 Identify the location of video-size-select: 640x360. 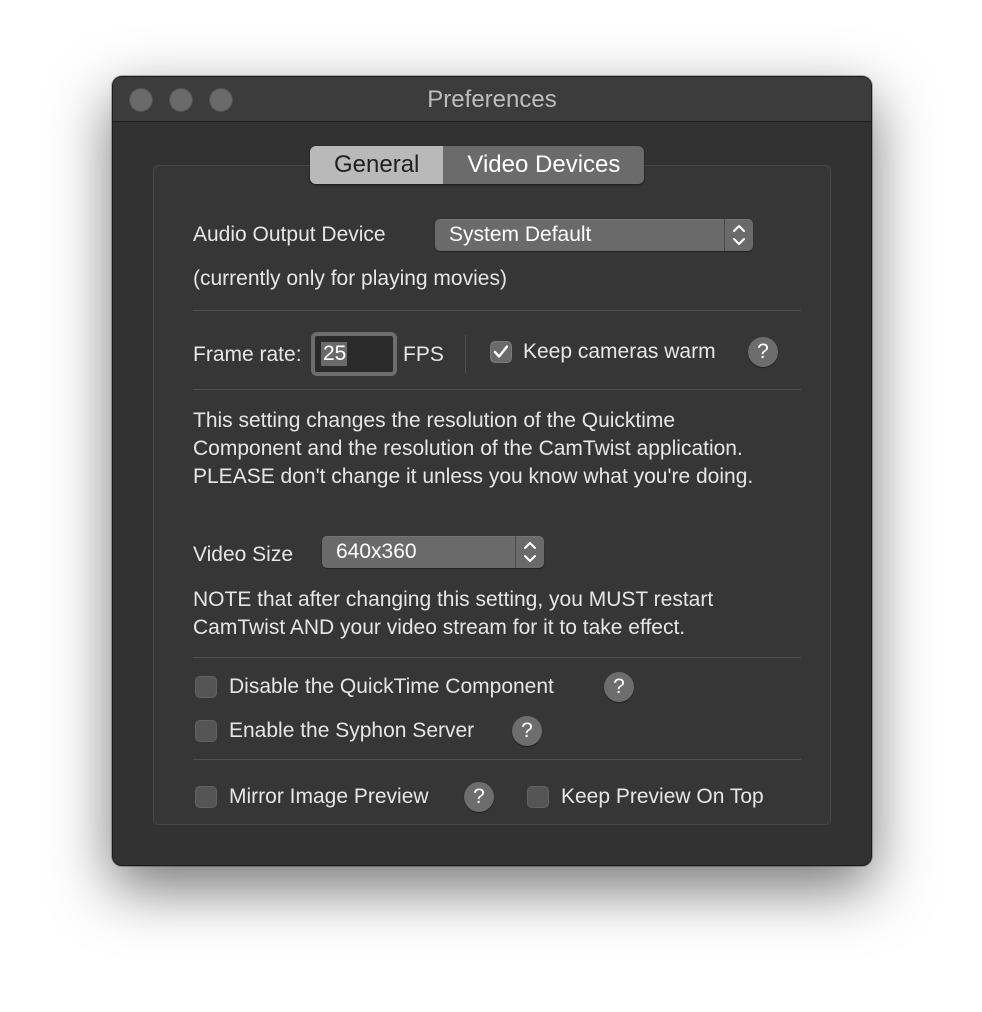
(433, 552).